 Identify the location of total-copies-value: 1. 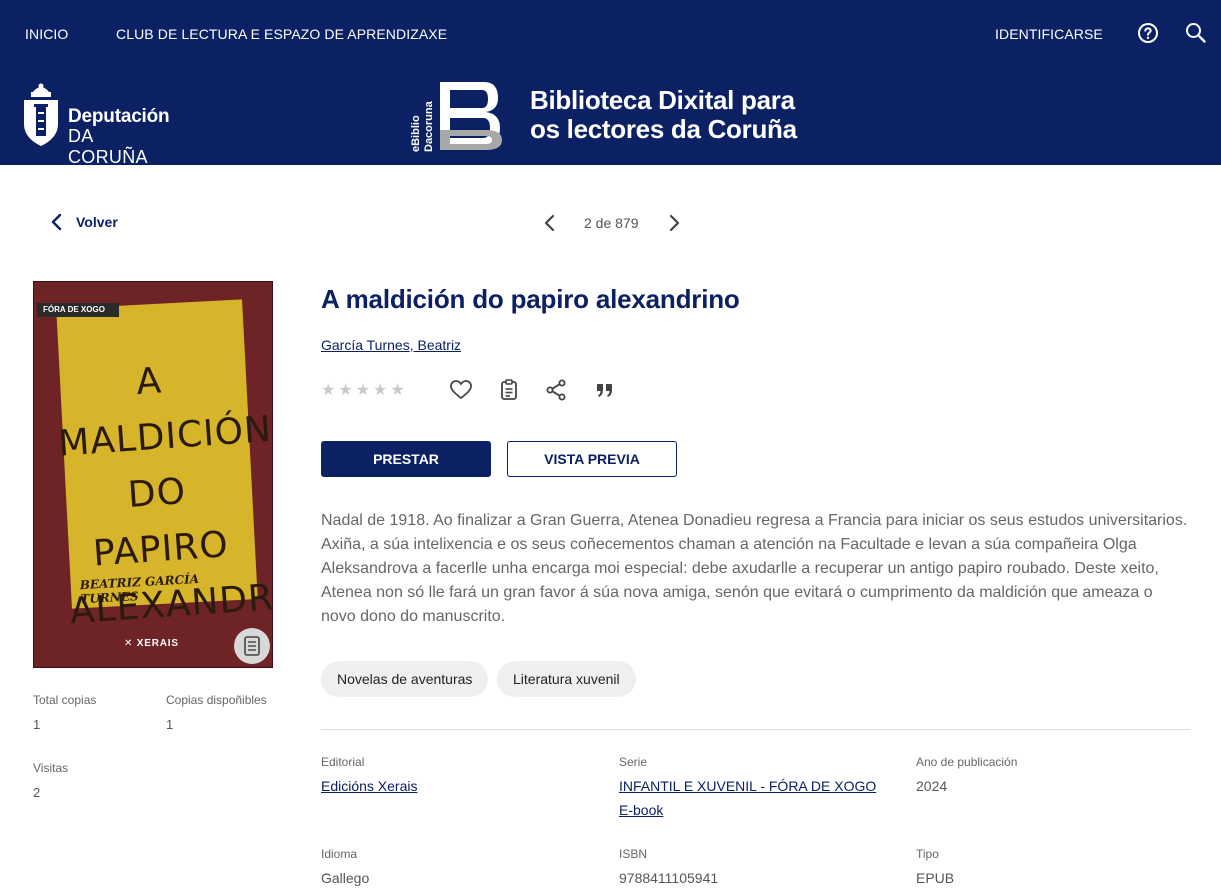
(37, 724).